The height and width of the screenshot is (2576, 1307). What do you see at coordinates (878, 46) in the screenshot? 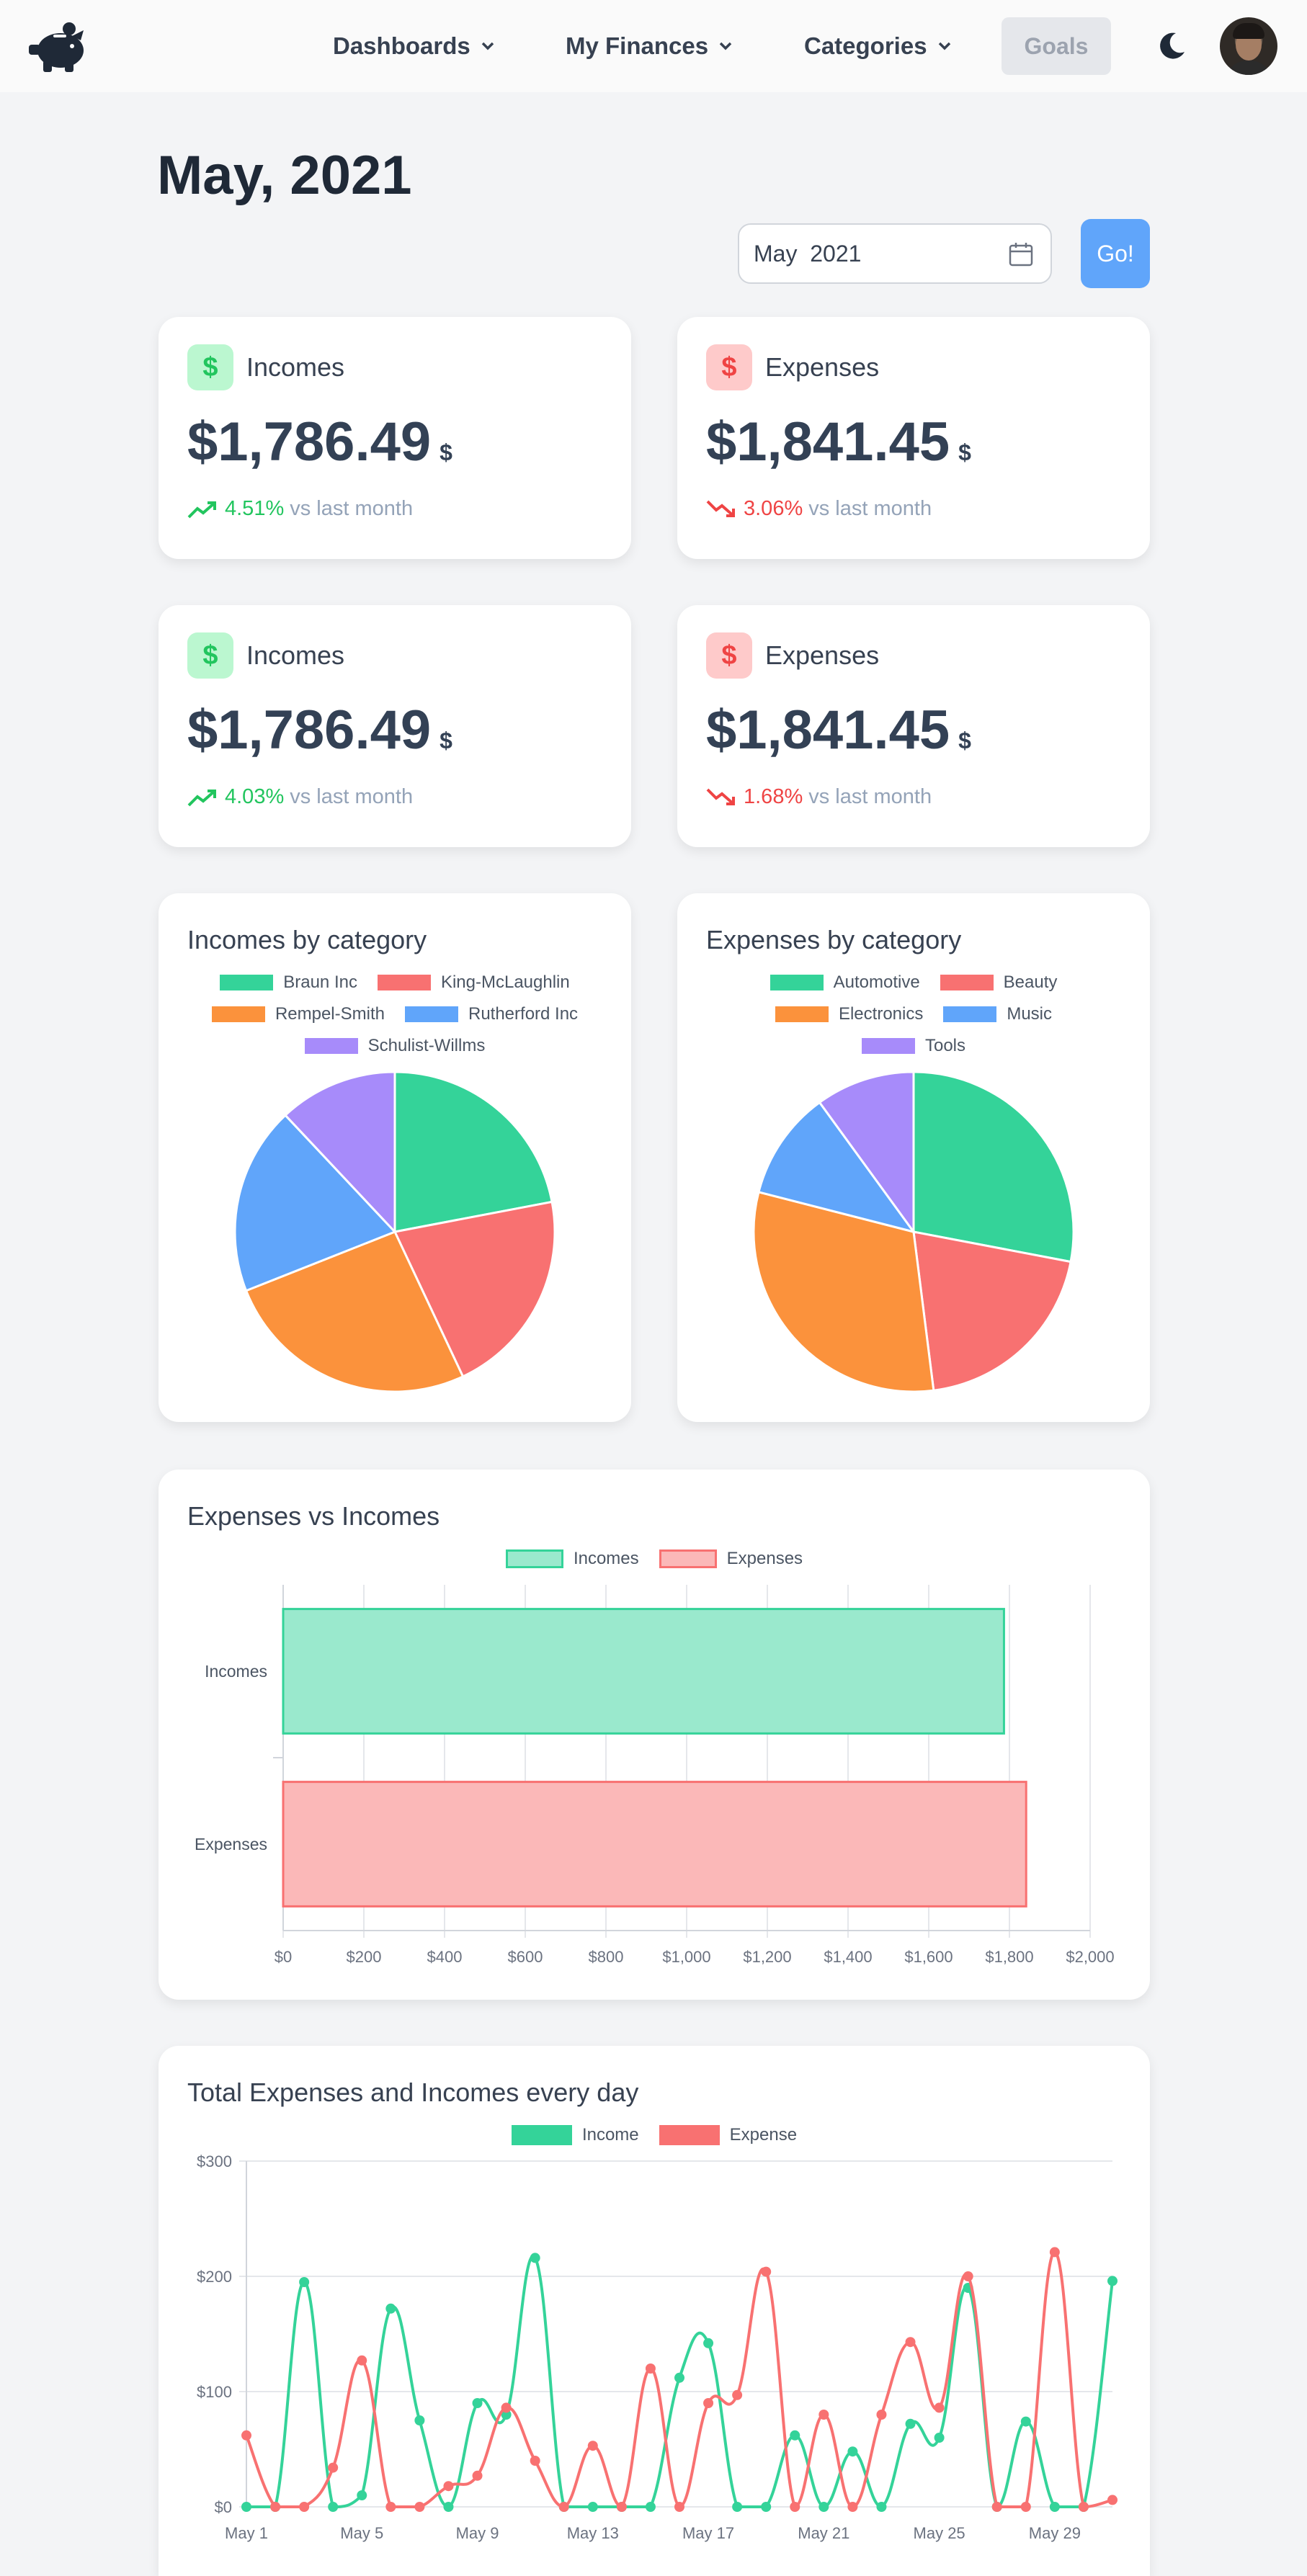
I see `nav-categories: Categories` at bounding box center [878, 46].